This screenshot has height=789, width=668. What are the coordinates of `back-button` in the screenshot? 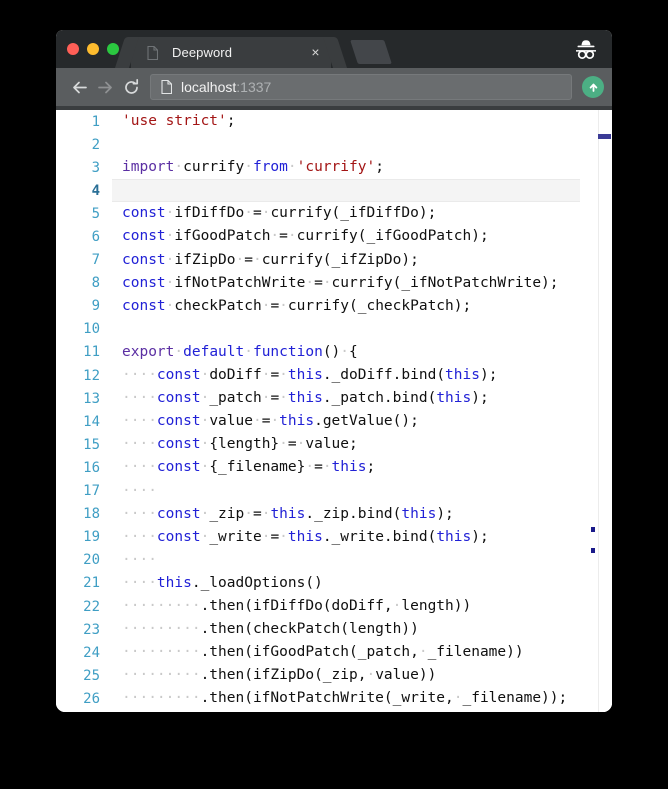 It's located at (79, 87).